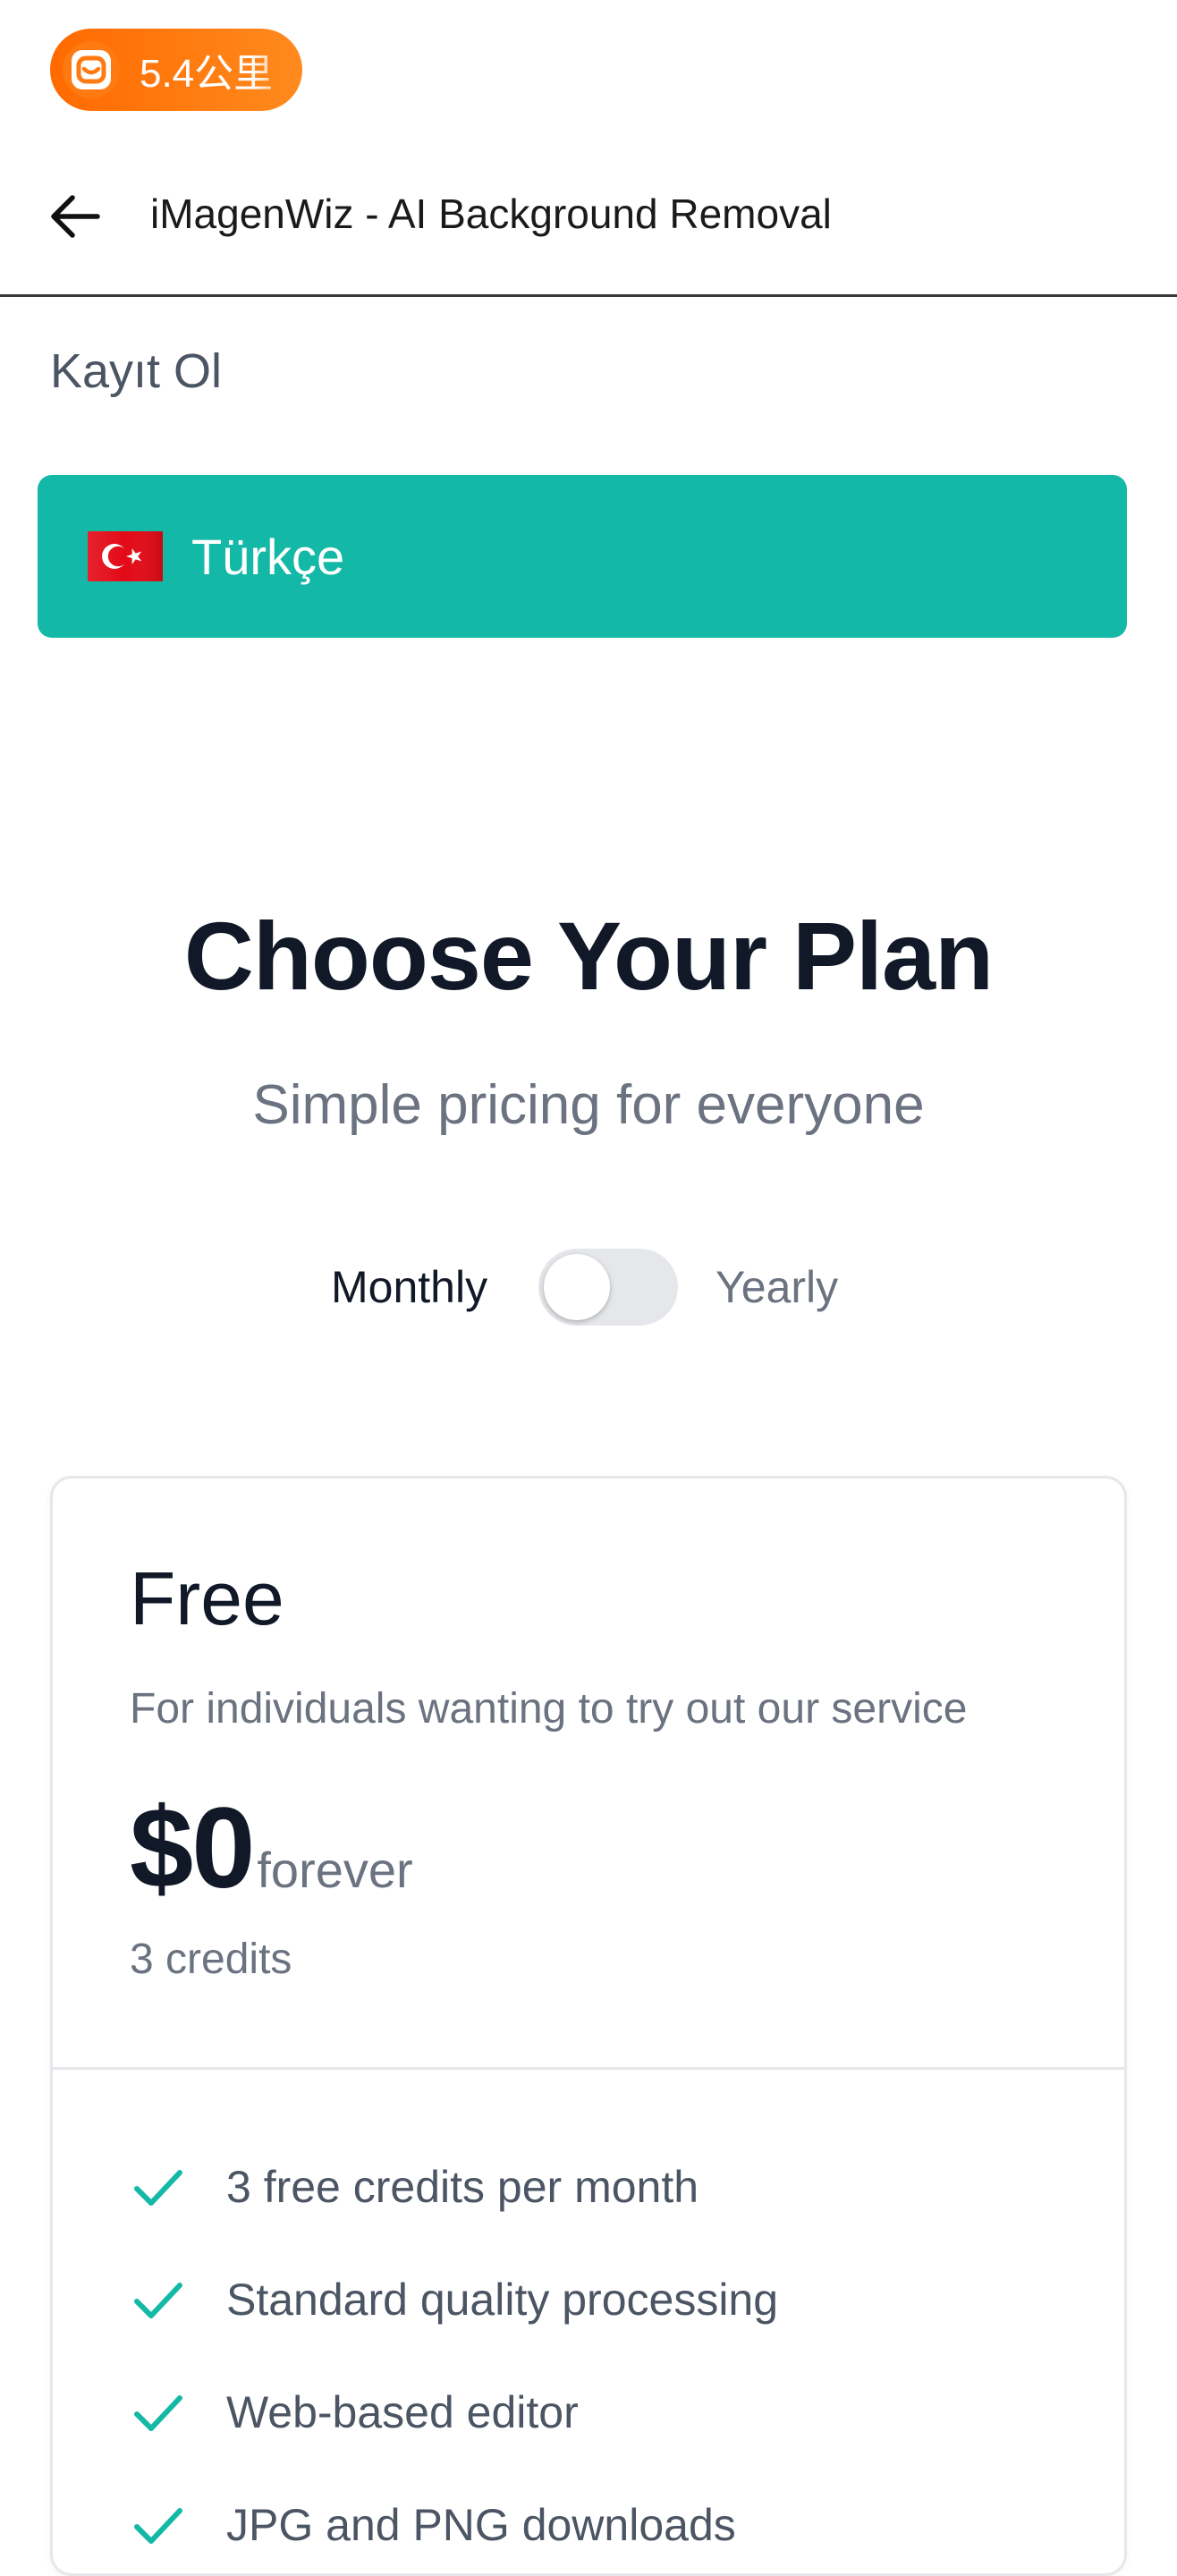  I want to click on back-button, so click(75, 216).